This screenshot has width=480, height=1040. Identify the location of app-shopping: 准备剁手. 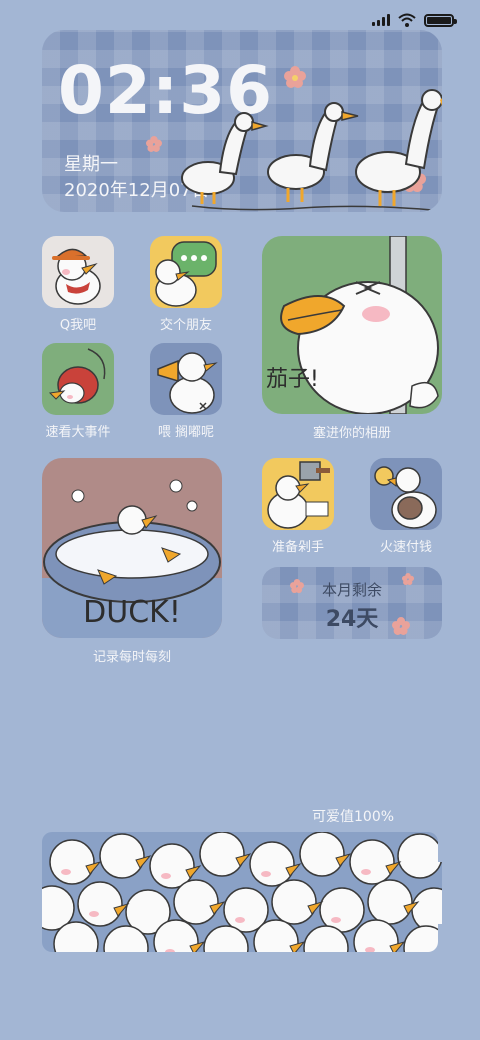
(298, 506).